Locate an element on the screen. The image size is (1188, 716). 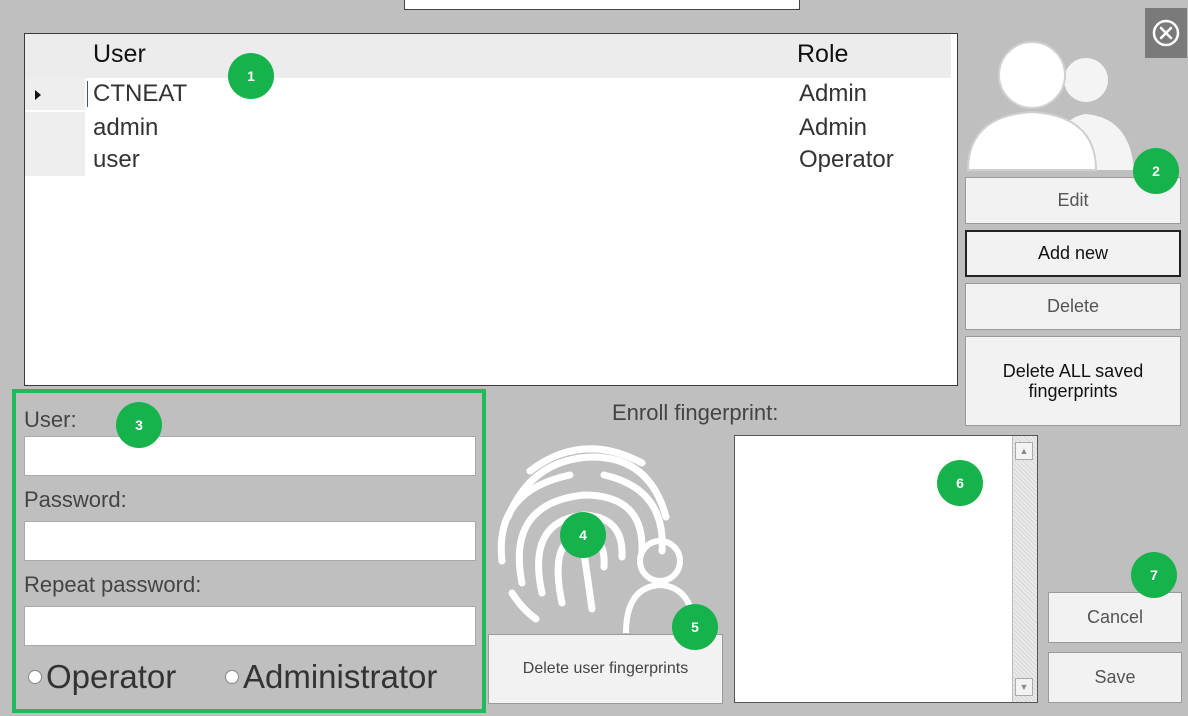
role-radio-operator: Operator is located at coordinates (102, 677).